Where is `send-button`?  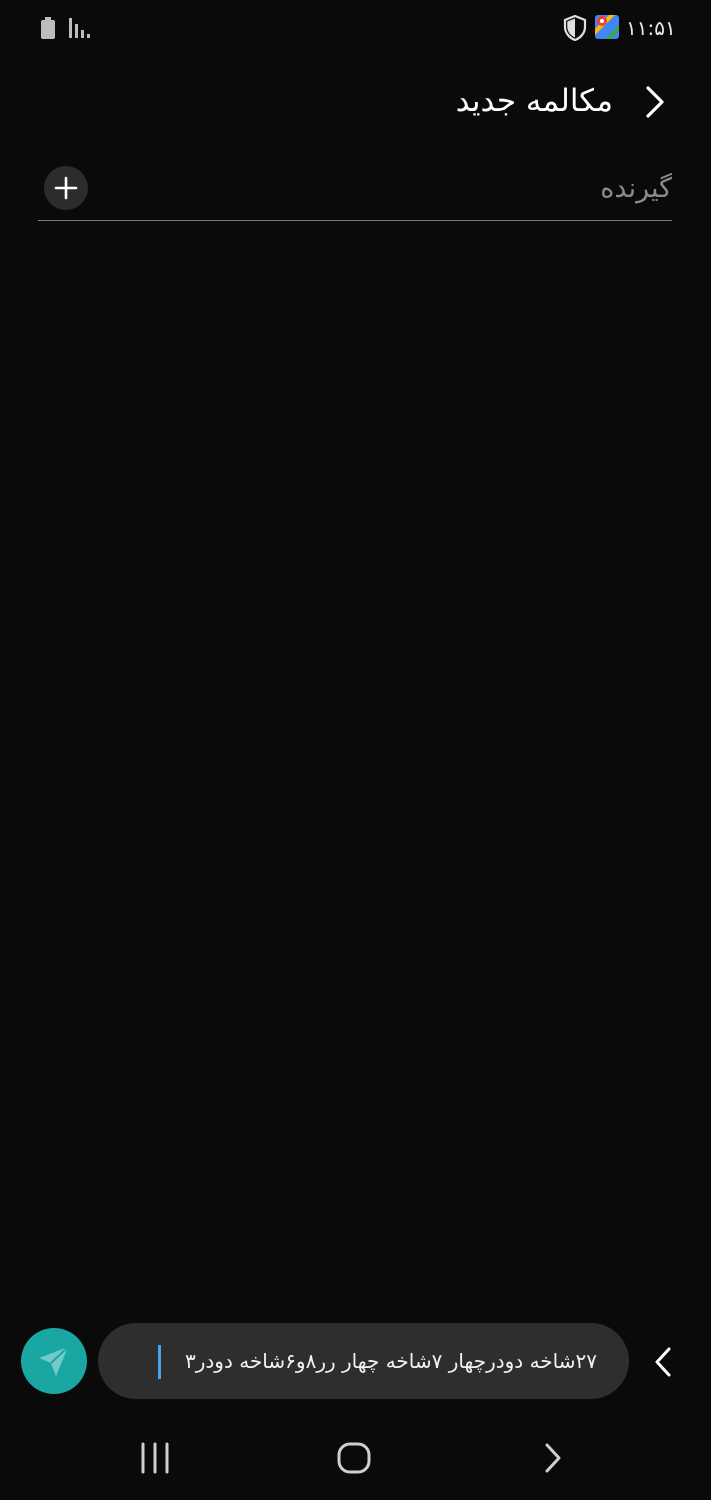 send-button is located at coordinates (54, 1361).